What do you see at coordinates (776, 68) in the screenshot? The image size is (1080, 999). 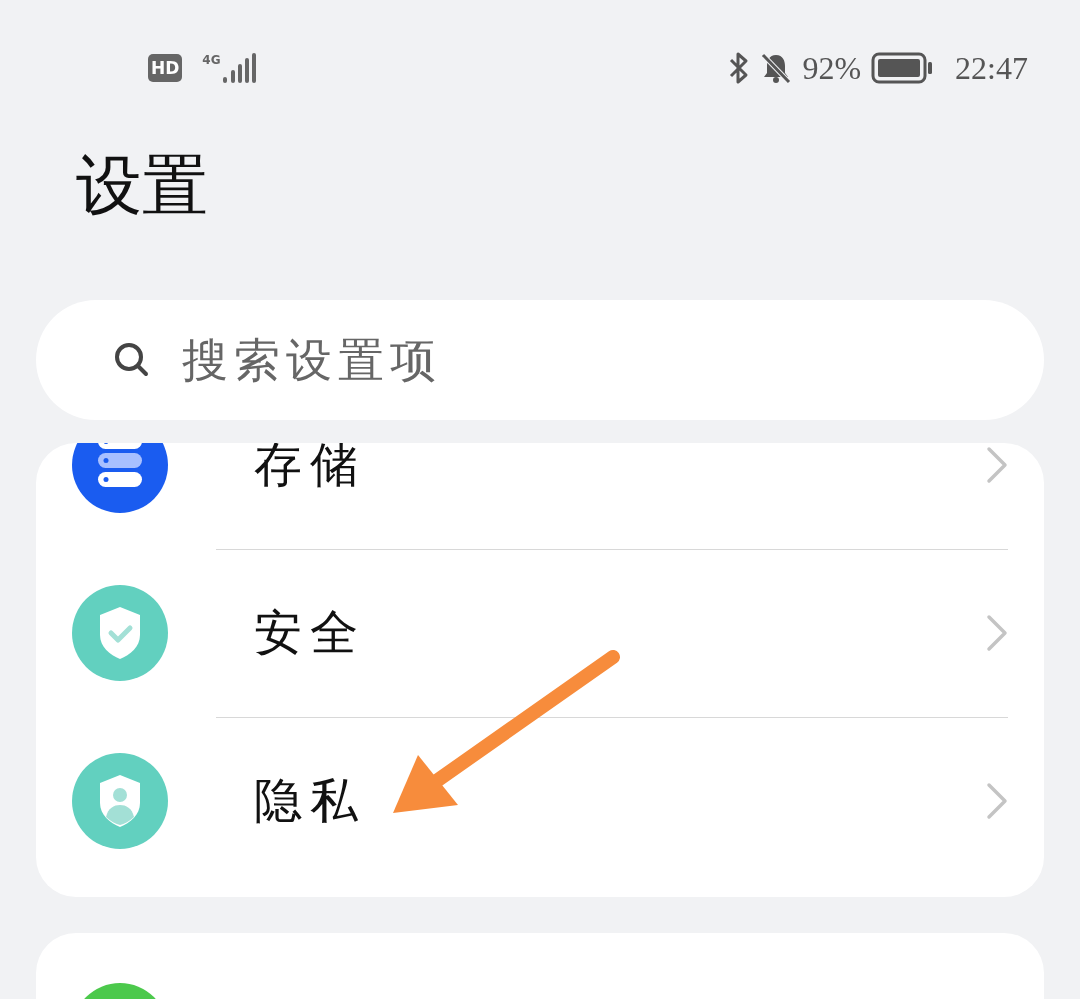 I see `muted-bell-icon` at bounding box center [776, 68].